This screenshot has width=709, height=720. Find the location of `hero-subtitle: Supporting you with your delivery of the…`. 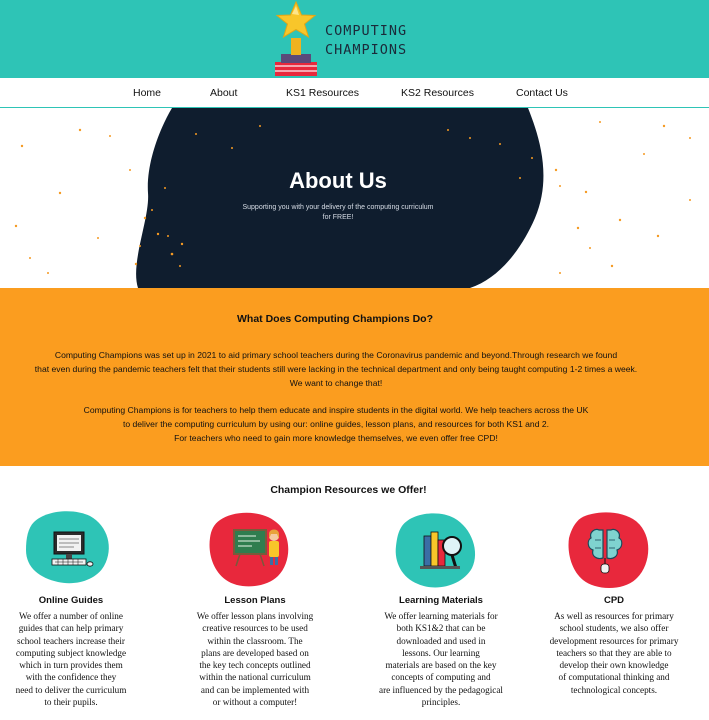

hero-subtitle: Supporting you with your delivery of the… is located at coordinates (338, 213).